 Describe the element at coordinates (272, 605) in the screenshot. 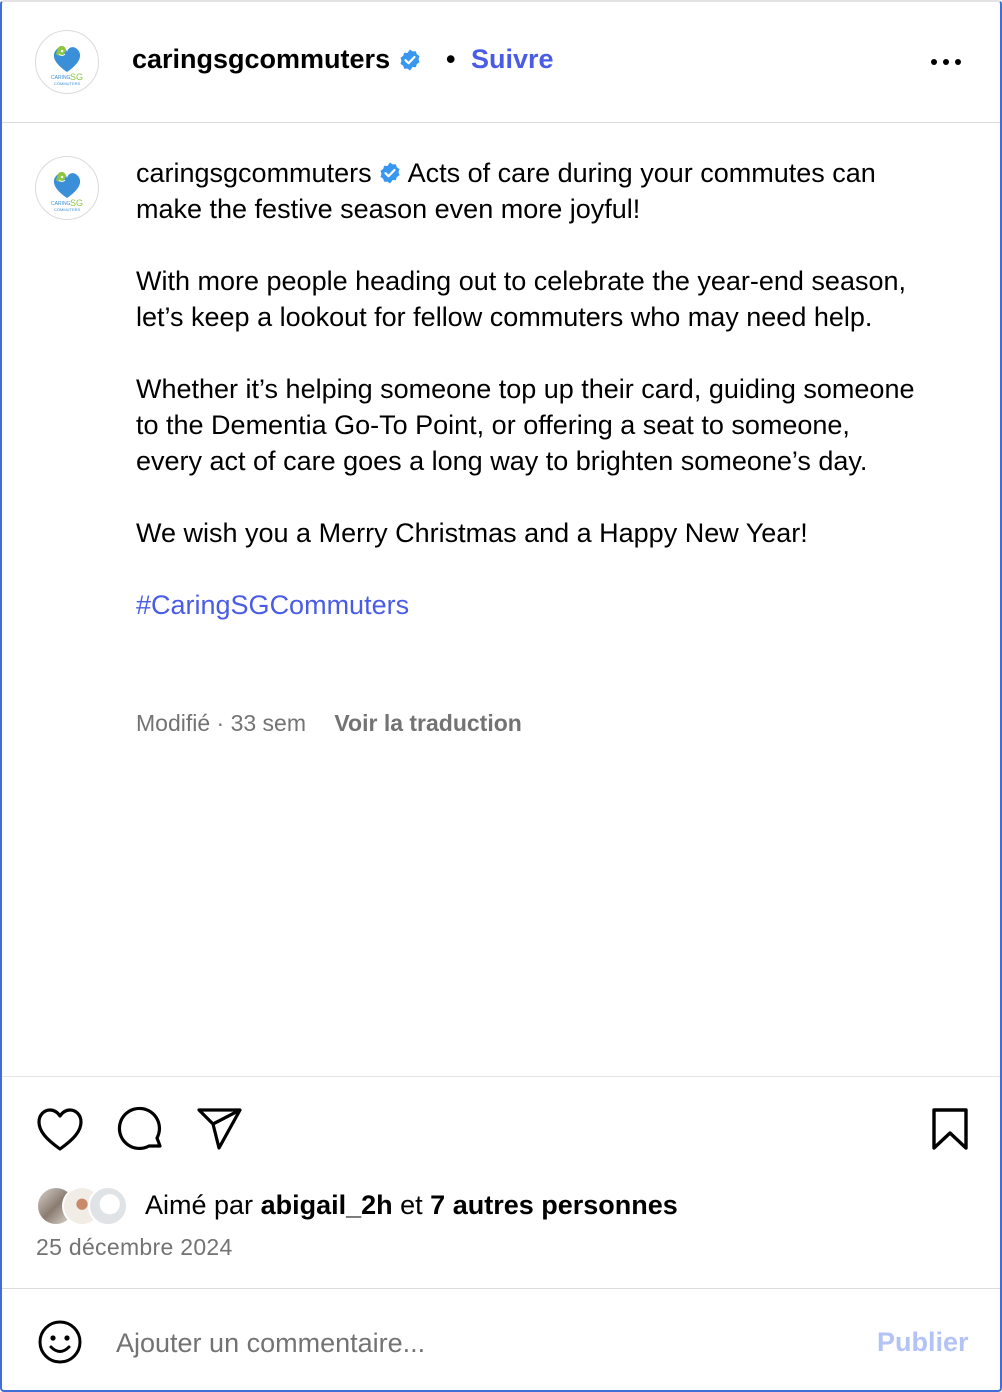

I see `hashtag-link: #CaringSGCommuters` at that location.